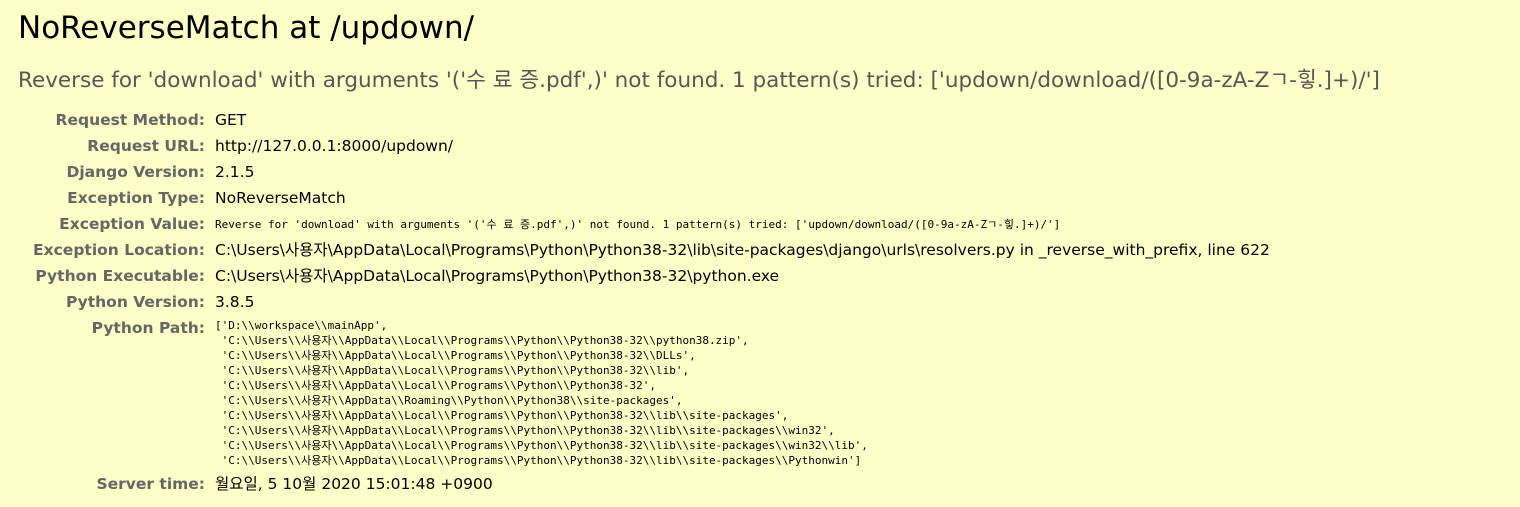  I want to click on meta-row-django-version: Django Version: 2.1.5, so click(644, 172).